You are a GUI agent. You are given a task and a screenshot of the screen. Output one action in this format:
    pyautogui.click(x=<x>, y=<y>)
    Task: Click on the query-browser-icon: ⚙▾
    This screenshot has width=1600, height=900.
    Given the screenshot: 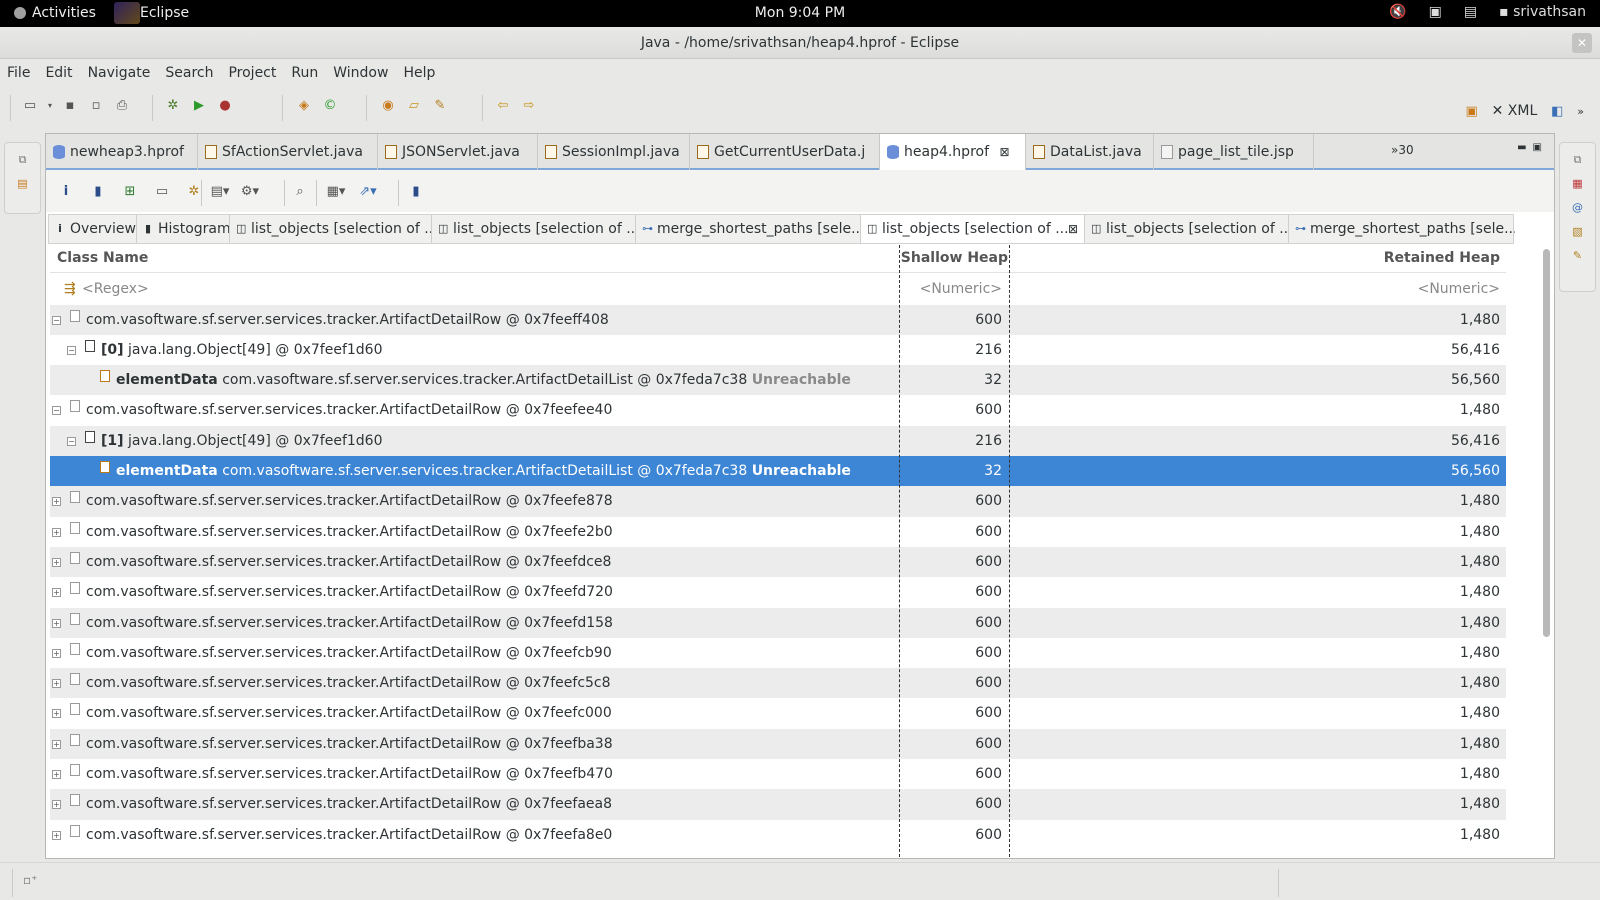 What is the action you would take?
    pyautogui.click(x=250, y=191)
    